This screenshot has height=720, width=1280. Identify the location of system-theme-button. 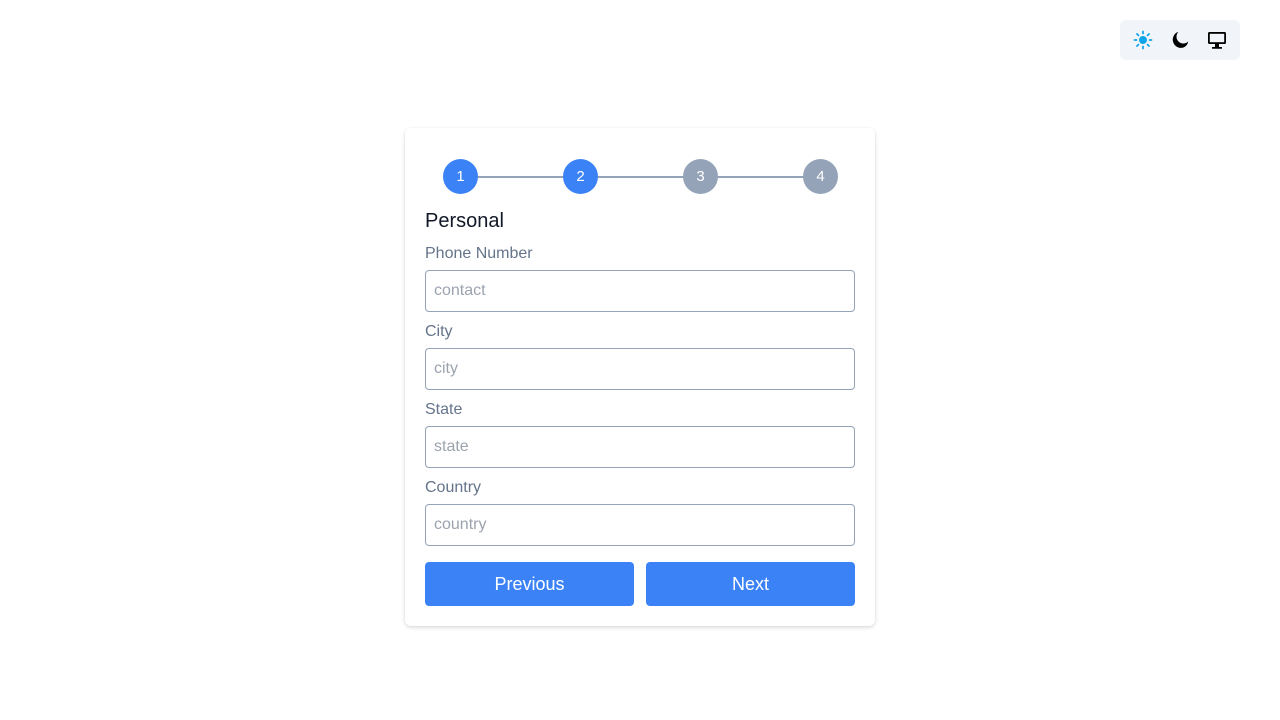
(1217, 40).